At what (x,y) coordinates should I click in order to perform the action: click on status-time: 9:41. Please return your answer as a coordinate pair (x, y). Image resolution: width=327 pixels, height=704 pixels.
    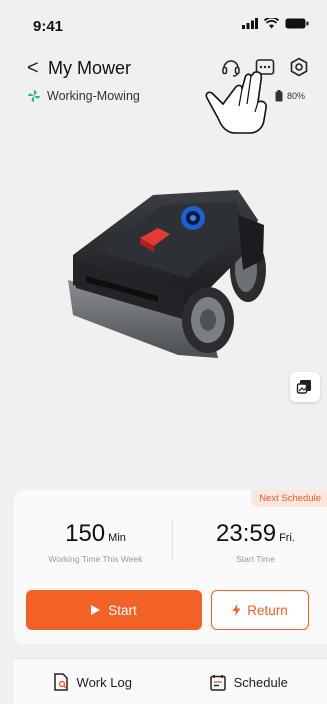
    Looking at the image, I should click on (48, 26).